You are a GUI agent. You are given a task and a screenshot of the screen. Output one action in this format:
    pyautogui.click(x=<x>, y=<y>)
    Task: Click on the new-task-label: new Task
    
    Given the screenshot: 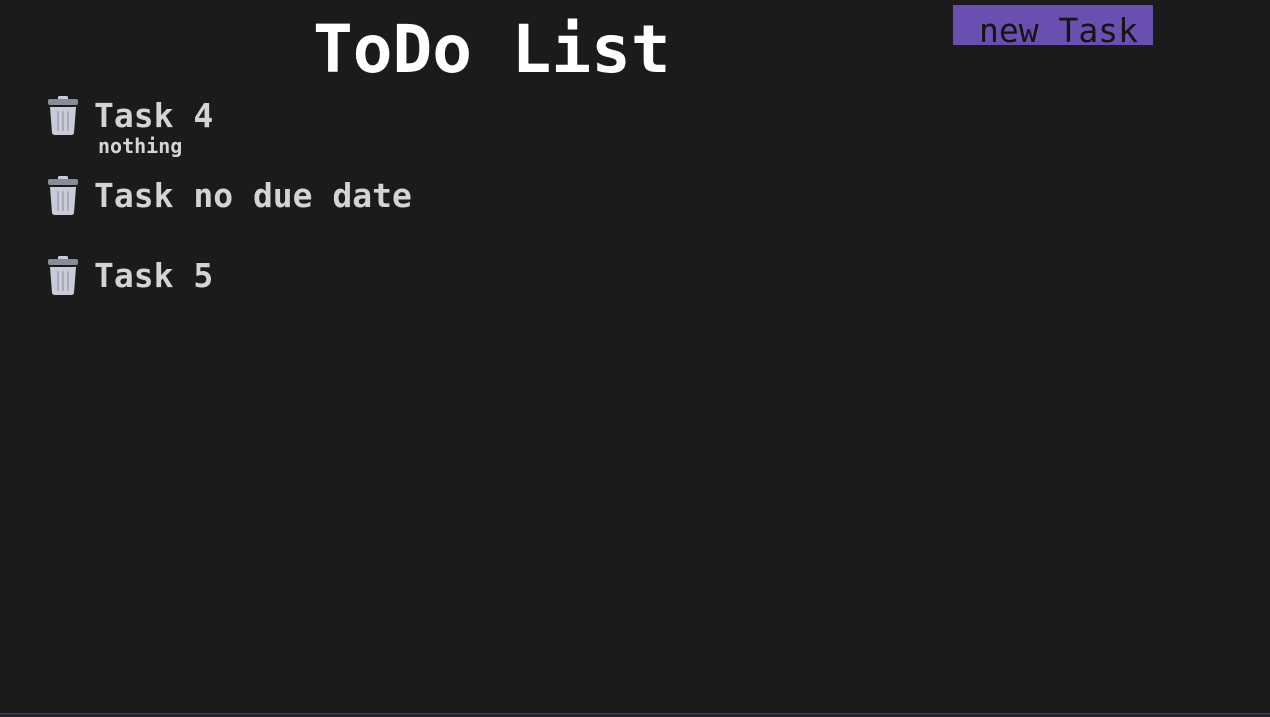 What is the action you would take?
    pyautogui.click(x=1058, y=28)
    